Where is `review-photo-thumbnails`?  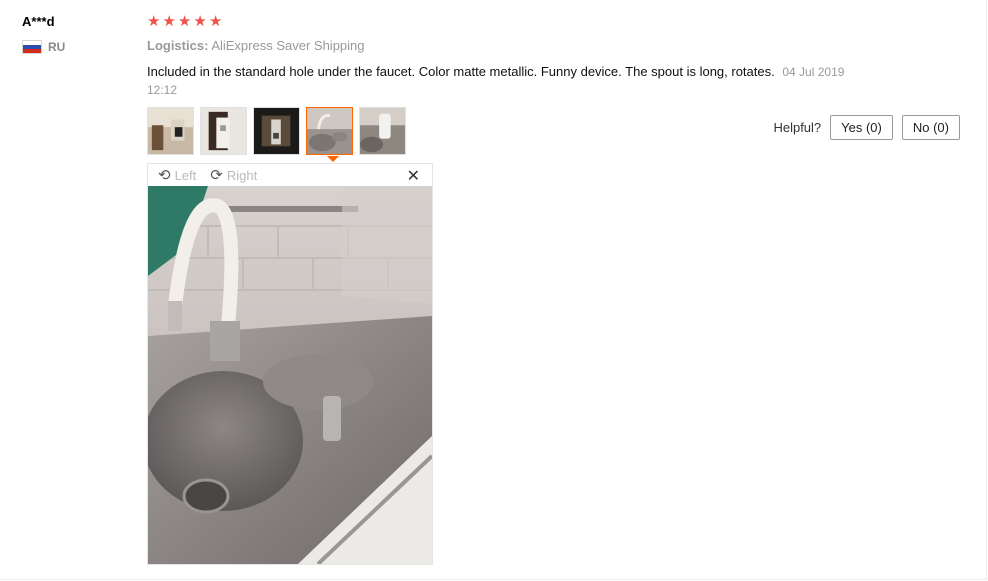
review-photo-thumbnails is located at coordinates (276, 131).